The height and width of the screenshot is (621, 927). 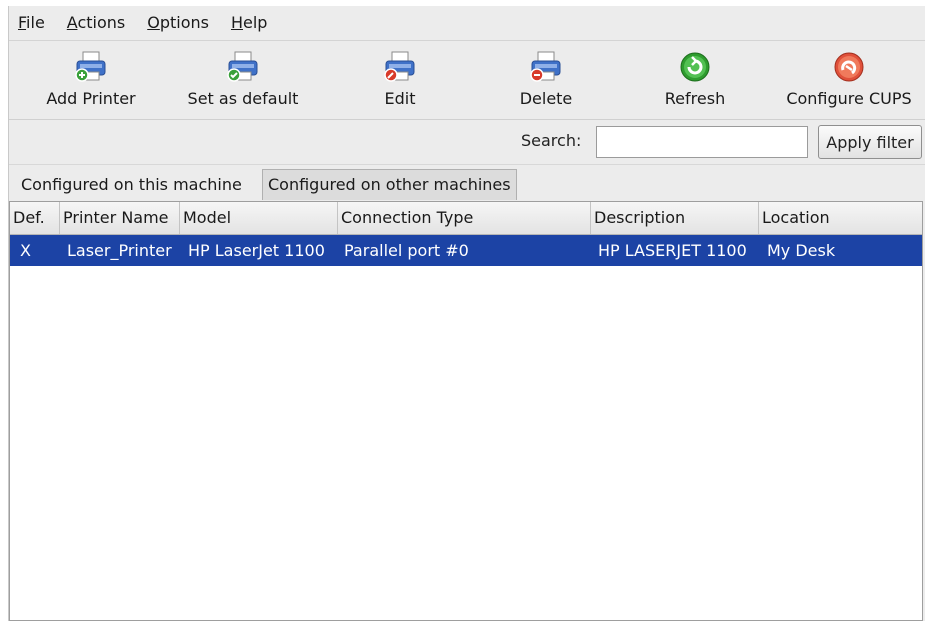 I want to click on menu-file: File, so click(x=32, y=23).